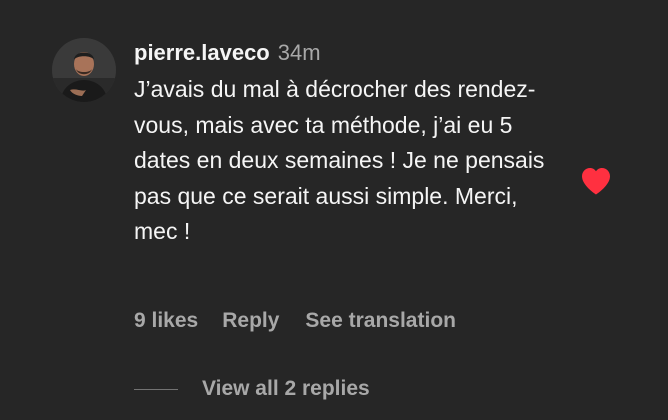 The image size is (668, 420). What do you see at coordinates (156, 389) in the screenshot?
I see `replies-divider-line` at bounding box center [156, 389].